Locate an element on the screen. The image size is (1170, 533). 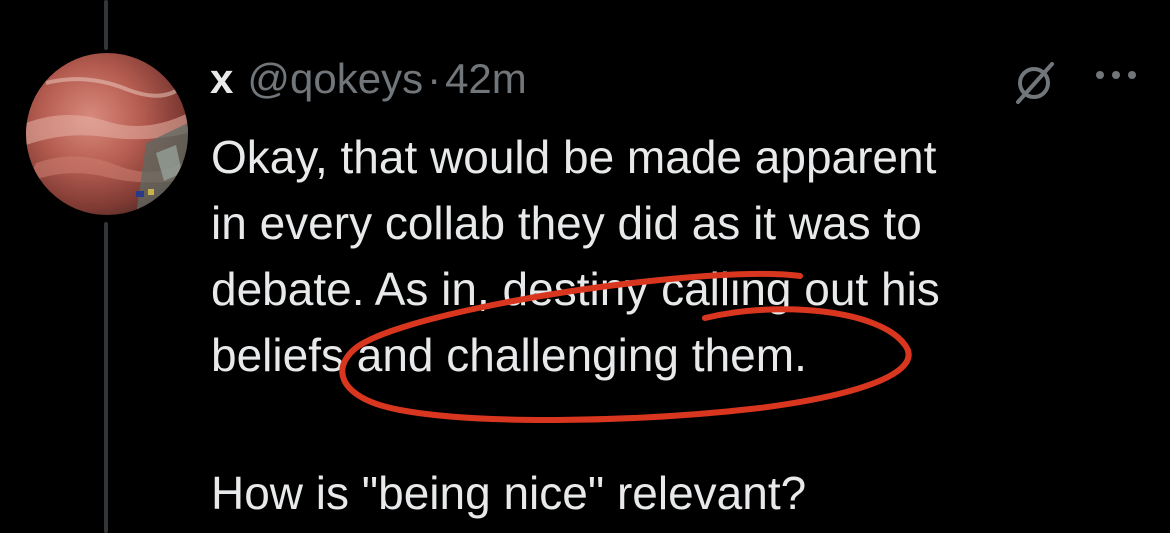
grok-icon is located at coordinates (1035, 83).